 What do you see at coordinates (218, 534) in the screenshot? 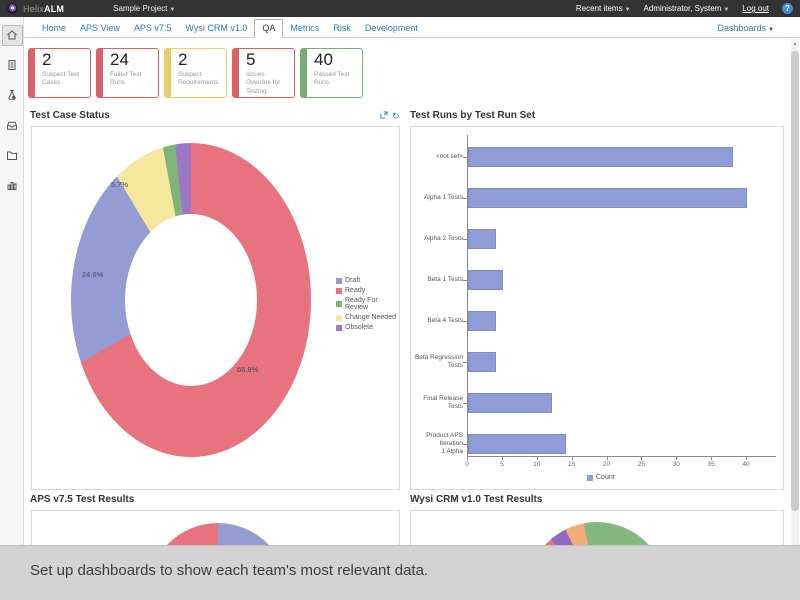
I see `aps-results-pie-chart` at bounding box center [218, 534].